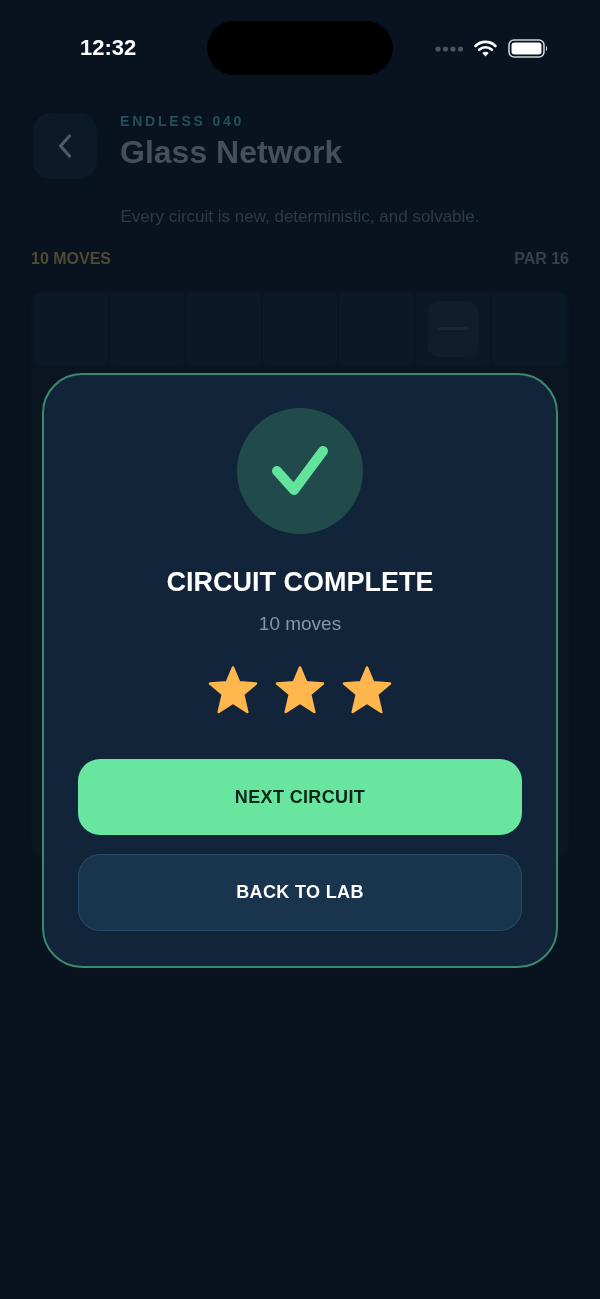 The height and width of the screenshot is (1299, 600). Describe the element at coordinates (300, 892) in the screenshot. I see `back-to-lab-button: BACK TO LAB` at that location.